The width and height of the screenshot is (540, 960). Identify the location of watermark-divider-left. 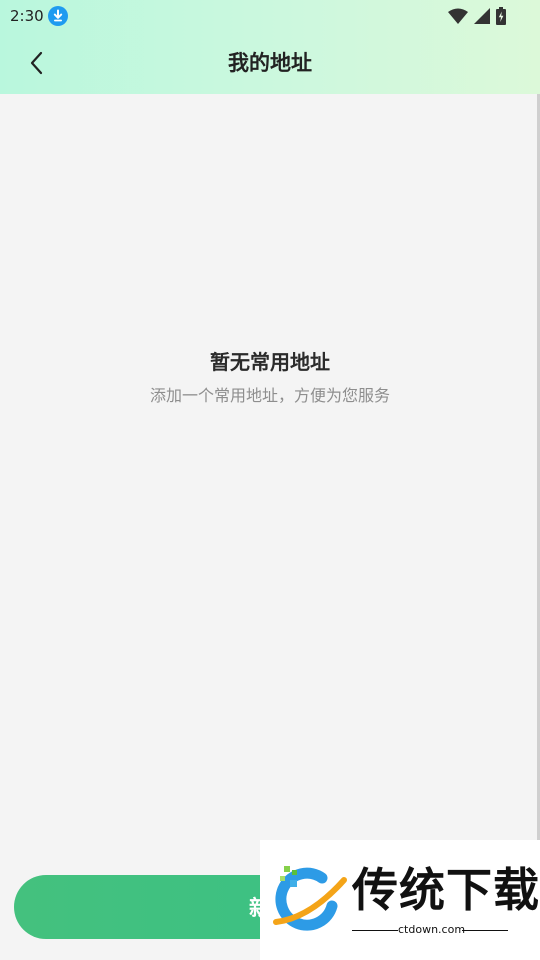
(375, 930).